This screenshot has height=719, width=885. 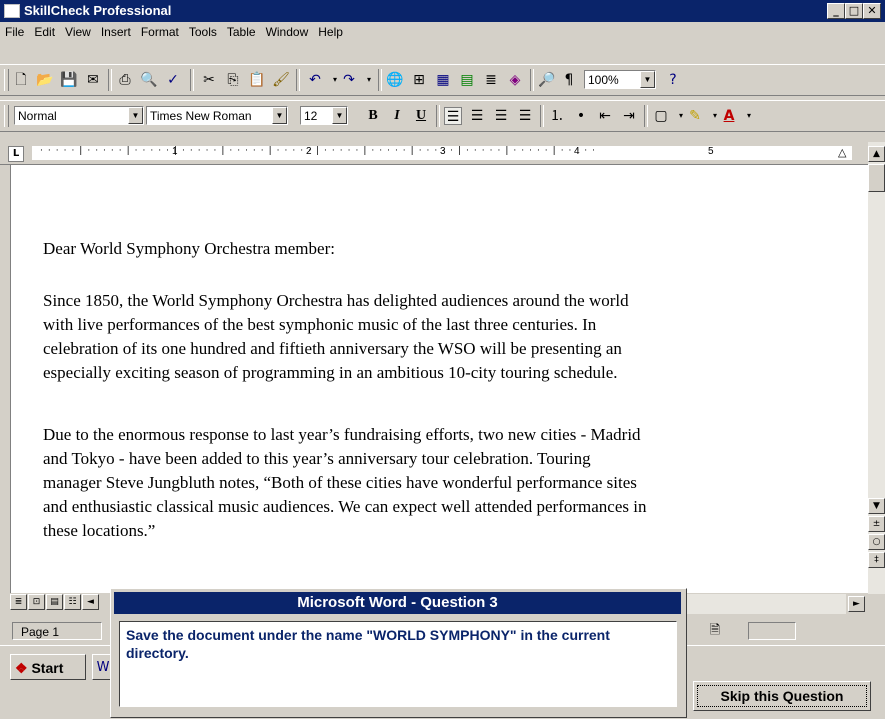 What do you see at coordinates (782, 696) in the screenshot?
I see `skip-question-button: Skip this Question` at bounding box center [782, 696].